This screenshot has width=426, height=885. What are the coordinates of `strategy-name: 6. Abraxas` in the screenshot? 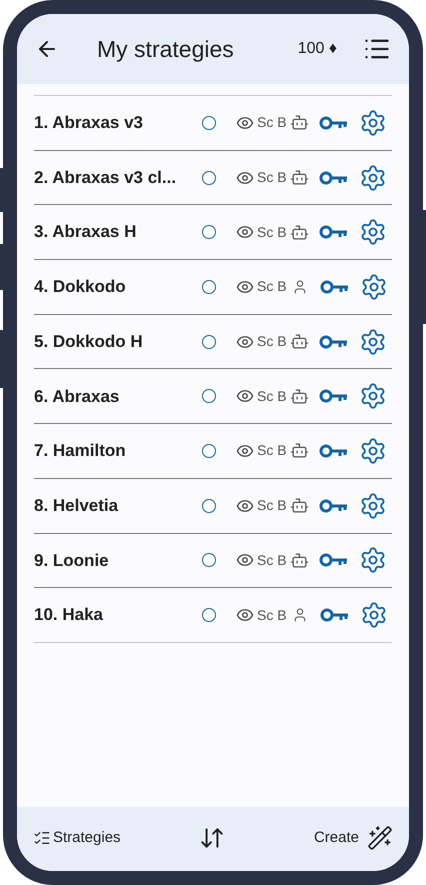 It's located at (118, 397).